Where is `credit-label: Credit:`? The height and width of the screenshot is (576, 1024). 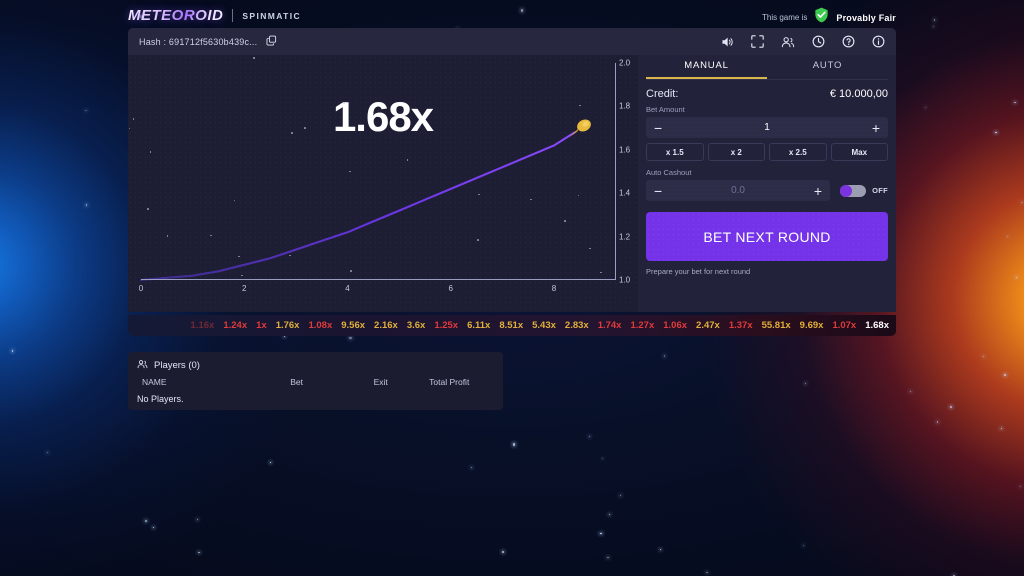
credit-label: Credit: is located at coordinates (662, 94).